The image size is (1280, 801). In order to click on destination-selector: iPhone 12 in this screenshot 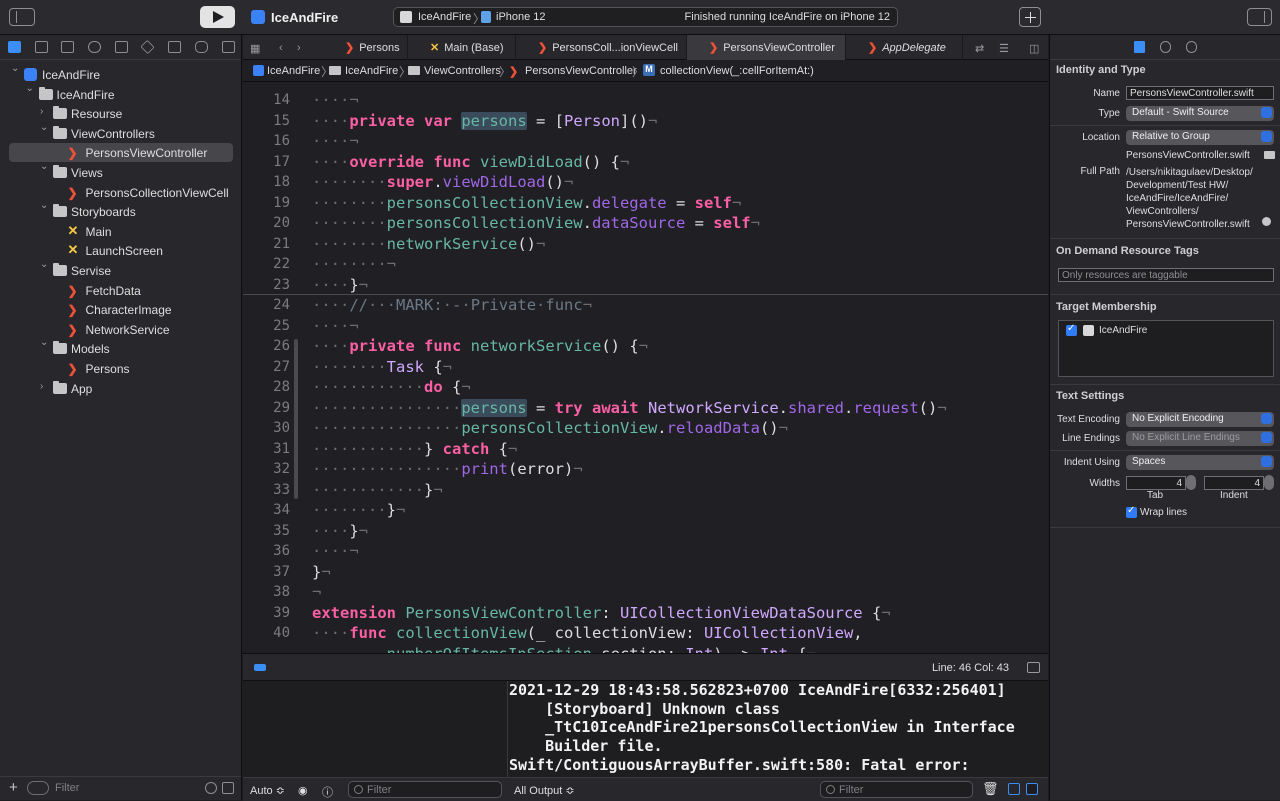, I will do `click(521, 17)`.